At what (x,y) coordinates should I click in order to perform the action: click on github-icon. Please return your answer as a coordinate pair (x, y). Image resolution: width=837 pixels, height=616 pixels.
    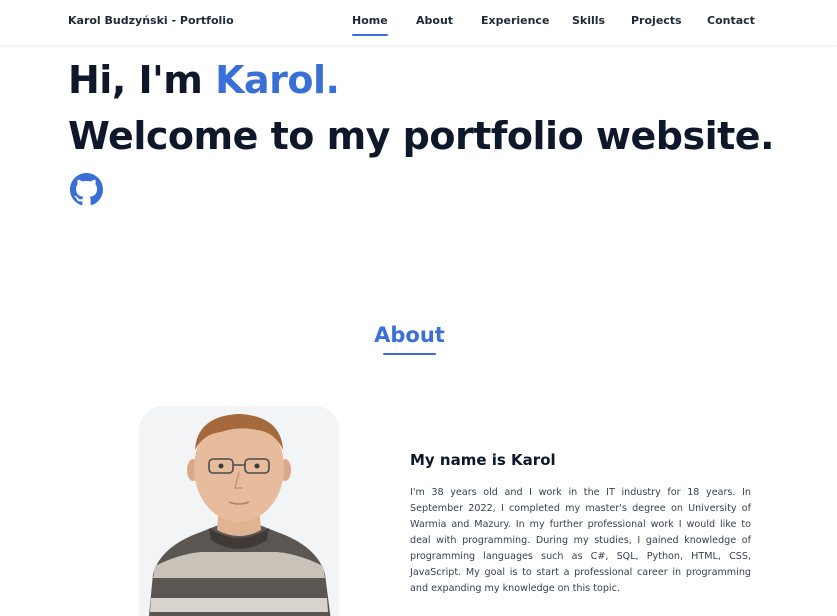
    Looking at the image, I should click on (86, 189).